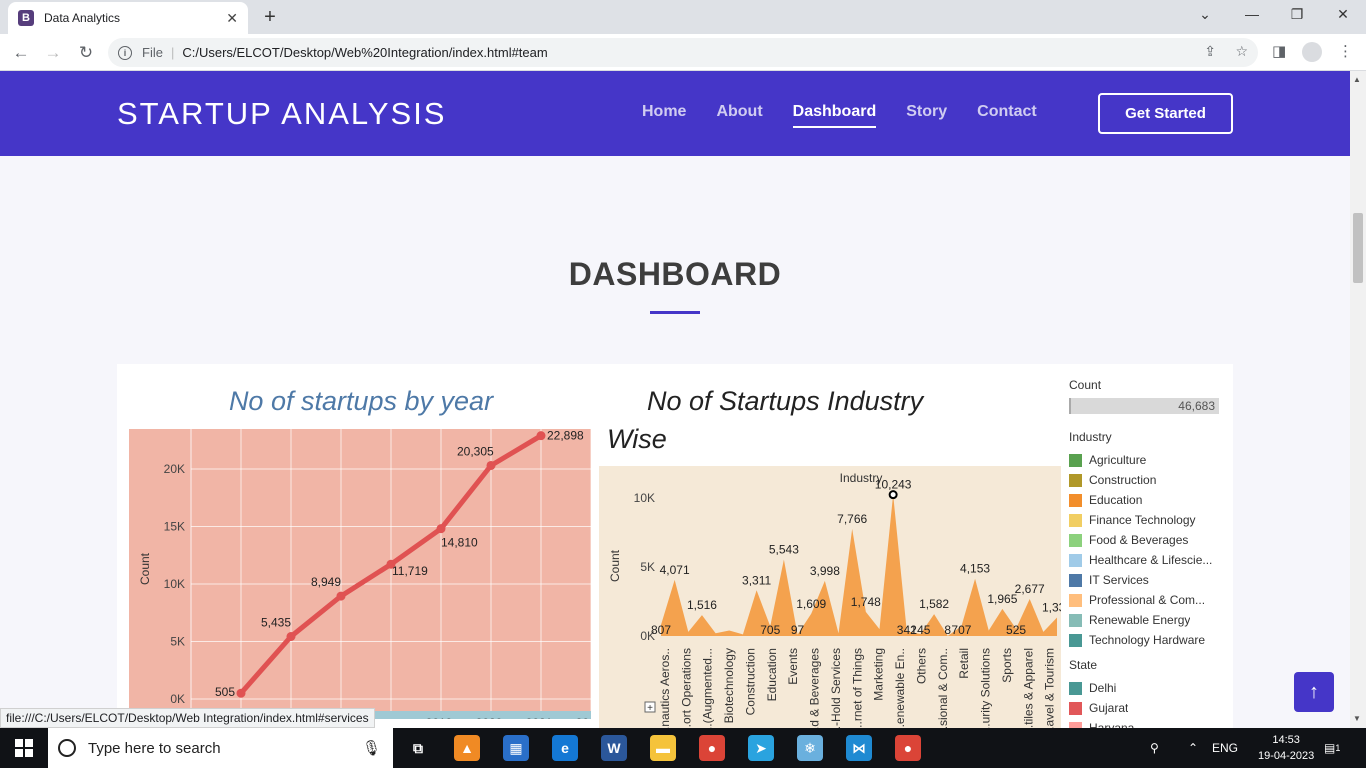 This screenshot has height=768, width=1366. What do you see at coordinates (1165, 113) in the screenshot?
I see `get-started-button: Get Started` at bounding box center [1165, 113].